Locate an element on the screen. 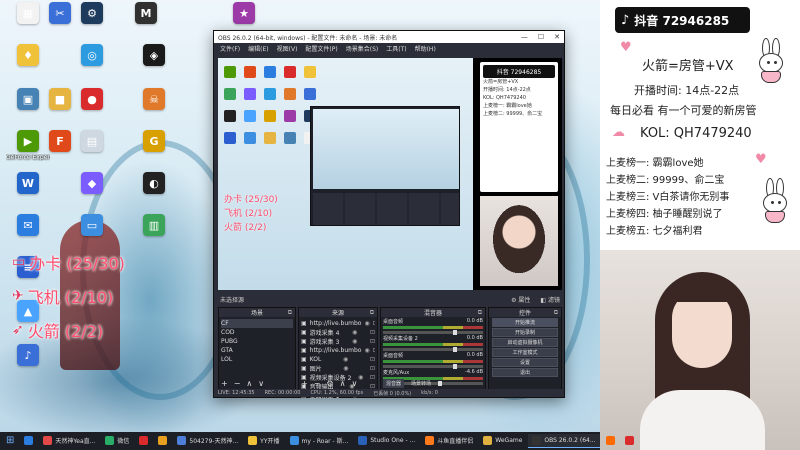 This screenshot has height=450, width=800. desktop-icon: G is located at coordinates (154, 142).